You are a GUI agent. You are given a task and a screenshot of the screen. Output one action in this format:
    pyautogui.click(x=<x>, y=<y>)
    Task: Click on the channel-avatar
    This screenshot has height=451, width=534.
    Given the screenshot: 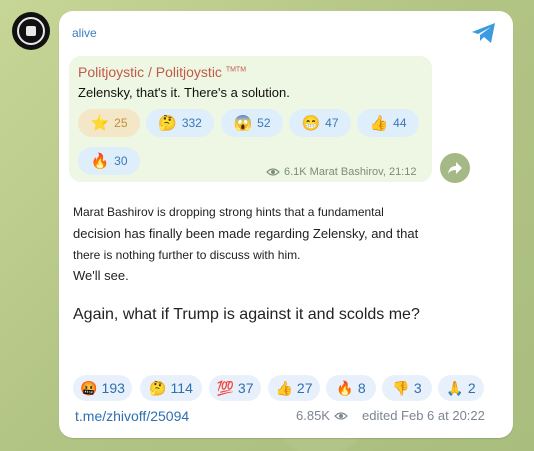 What is the action you would take?
    pyautogui.click(x=31, y=31)
    